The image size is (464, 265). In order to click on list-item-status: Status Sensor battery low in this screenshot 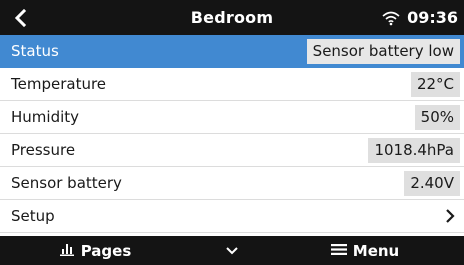, I will do `click(232, 51)`.